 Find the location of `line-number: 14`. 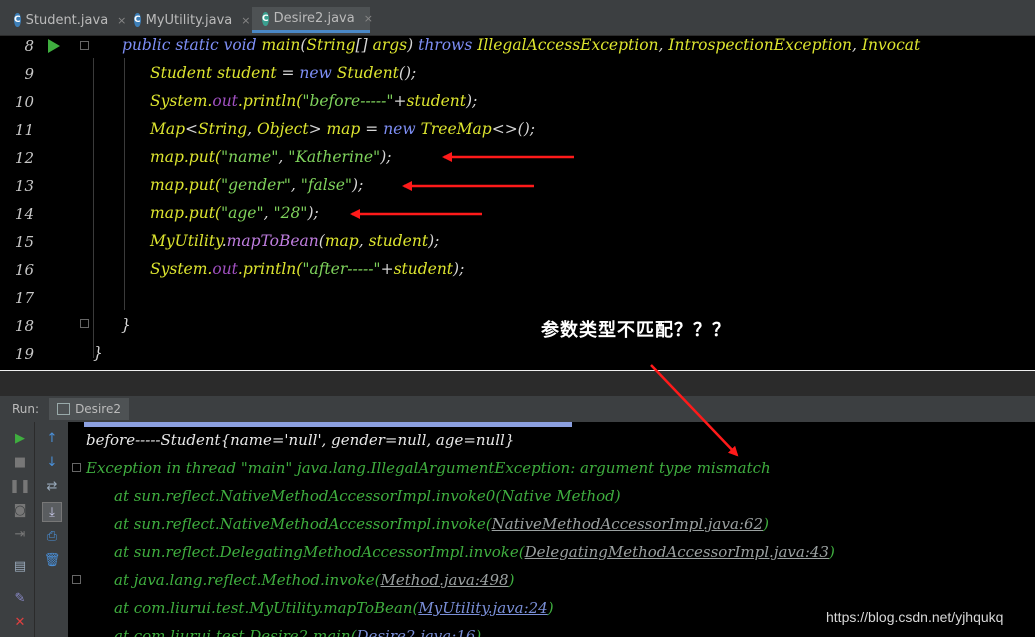

line-number: 14 is located at coordinates (24, 214).